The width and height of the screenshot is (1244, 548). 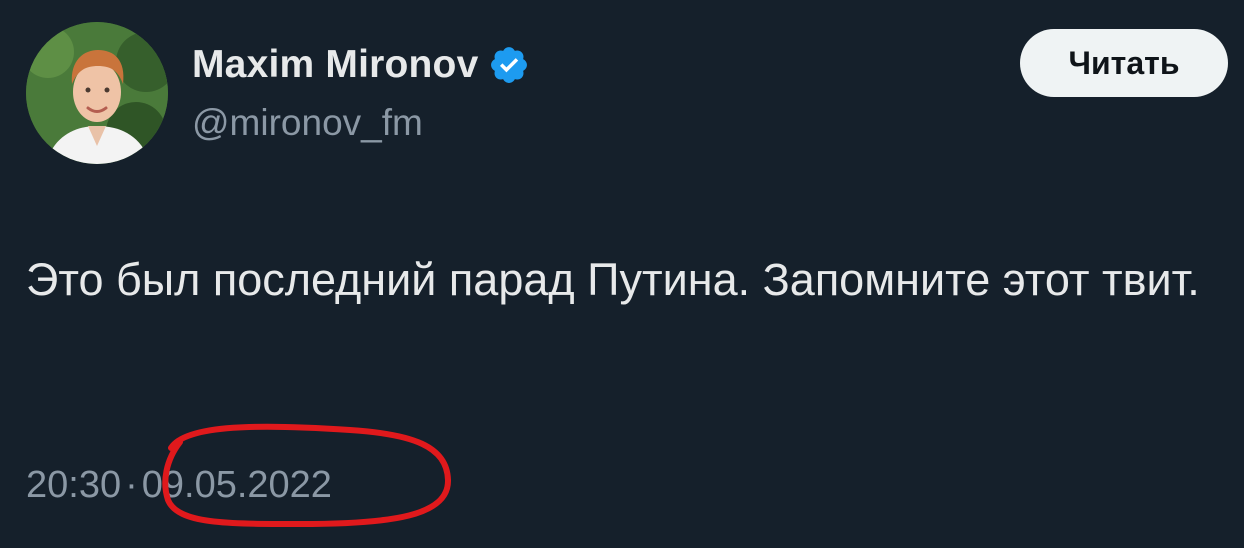 I want to click on author-display-name: Maxim Mironov, so click(x=335, y=65).